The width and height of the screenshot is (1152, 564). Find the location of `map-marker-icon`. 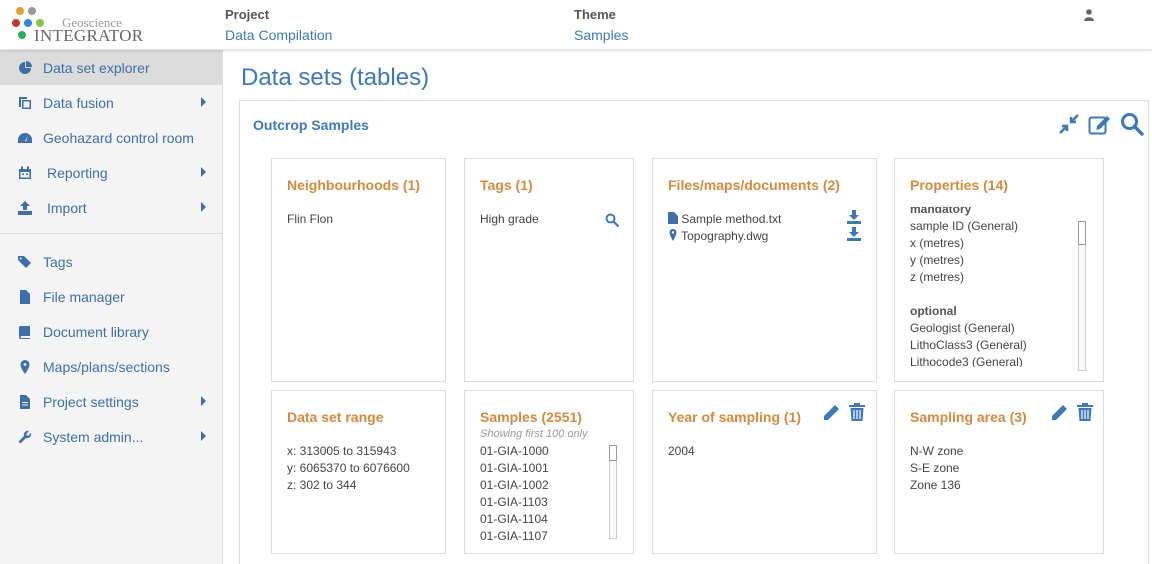

map-marker-icon is located at coordinates (25, 366).